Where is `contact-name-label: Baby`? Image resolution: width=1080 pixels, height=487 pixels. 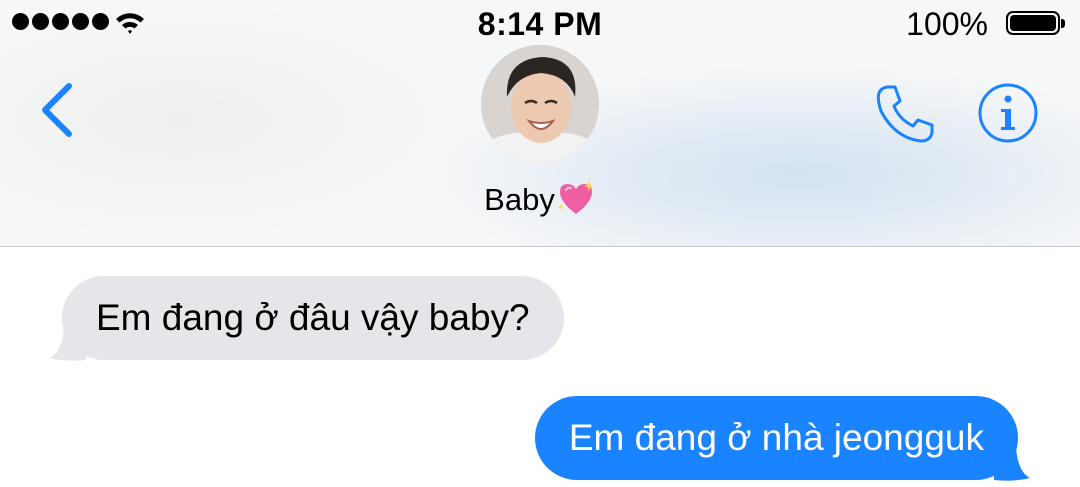 contact-name-label: Baby is located at coordinates (519, 199).